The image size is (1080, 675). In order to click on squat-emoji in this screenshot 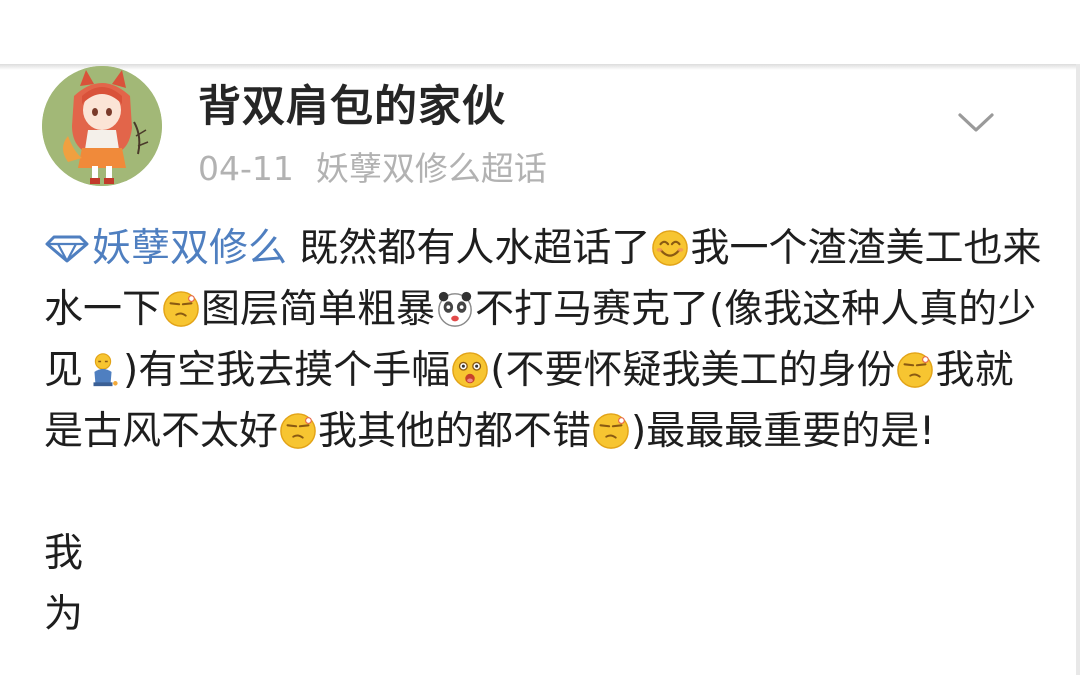, I will do `click(105, 370)`.